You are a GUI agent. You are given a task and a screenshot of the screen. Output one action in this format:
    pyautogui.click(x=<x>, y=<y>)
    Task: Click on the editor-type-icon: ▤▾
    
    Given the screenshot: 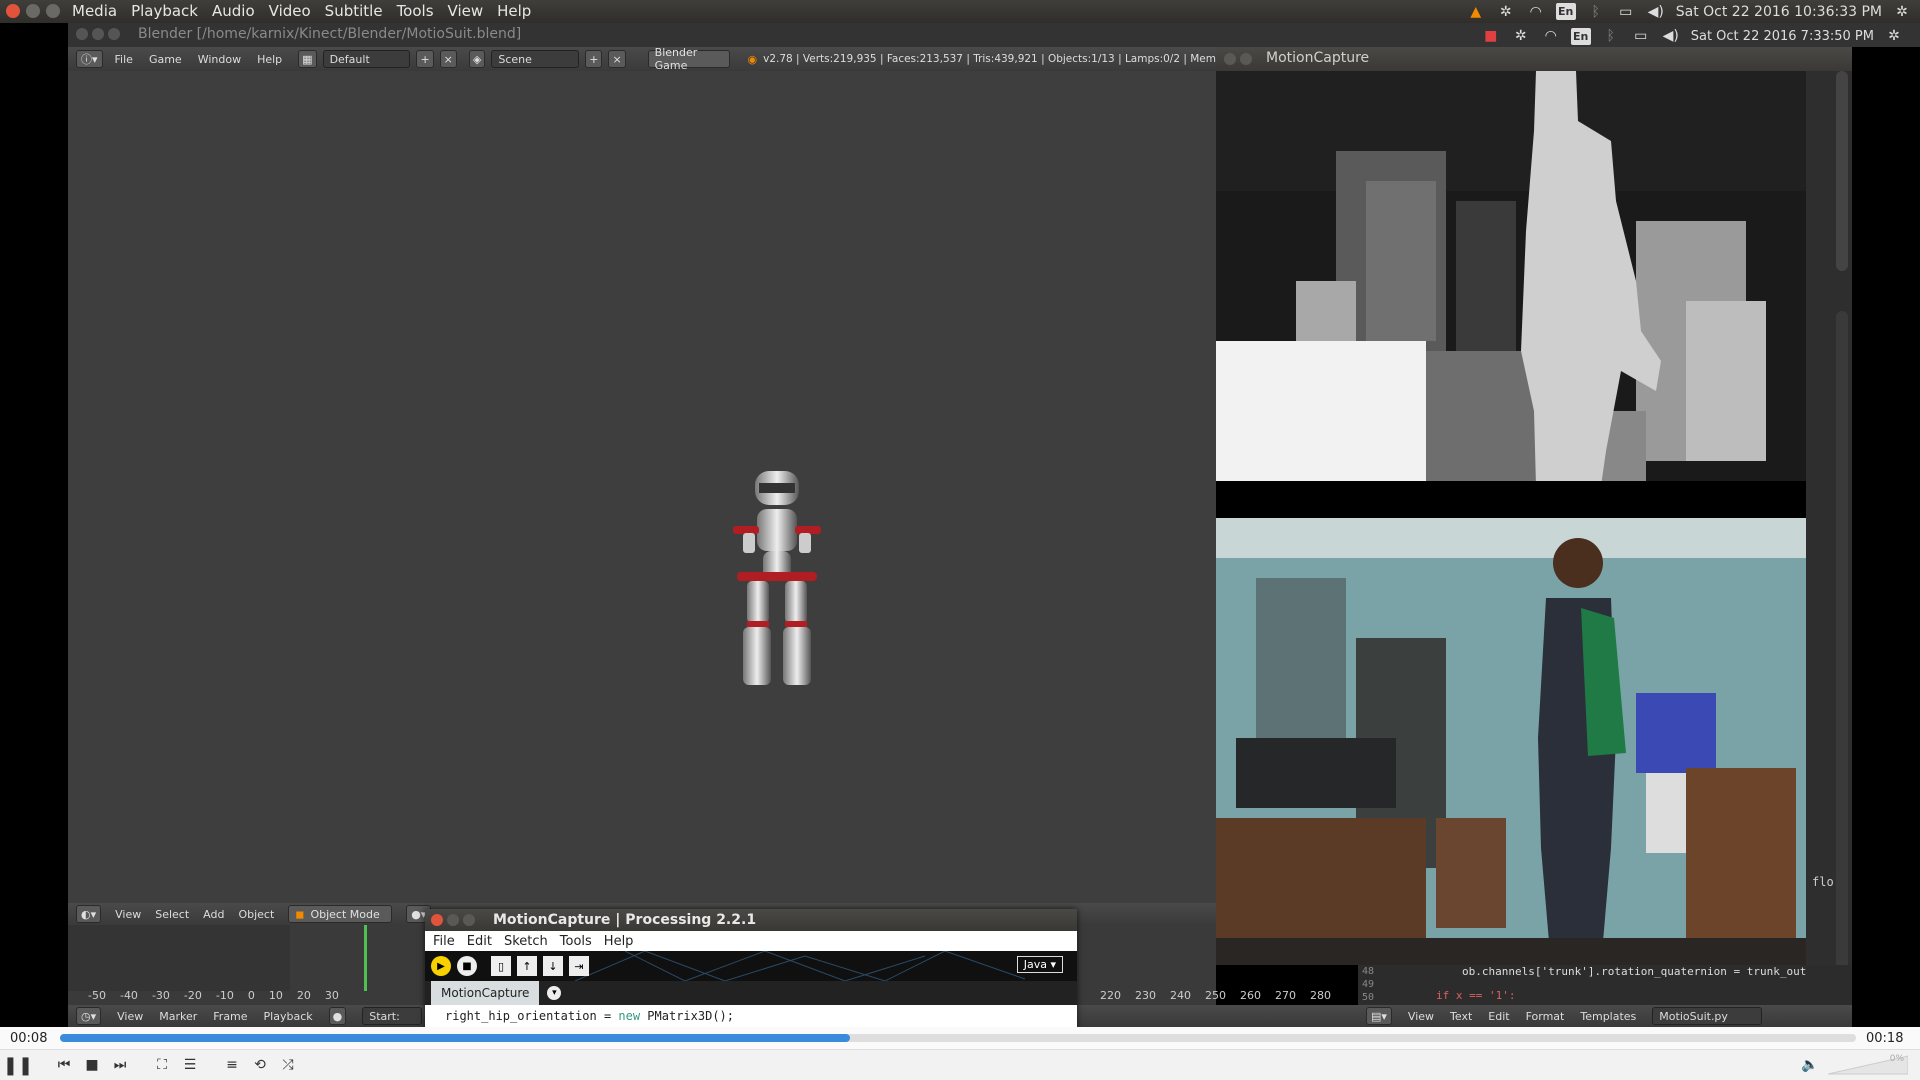 What is the action you would take?
    pyautogui.click(x=1379, y=1016)
    